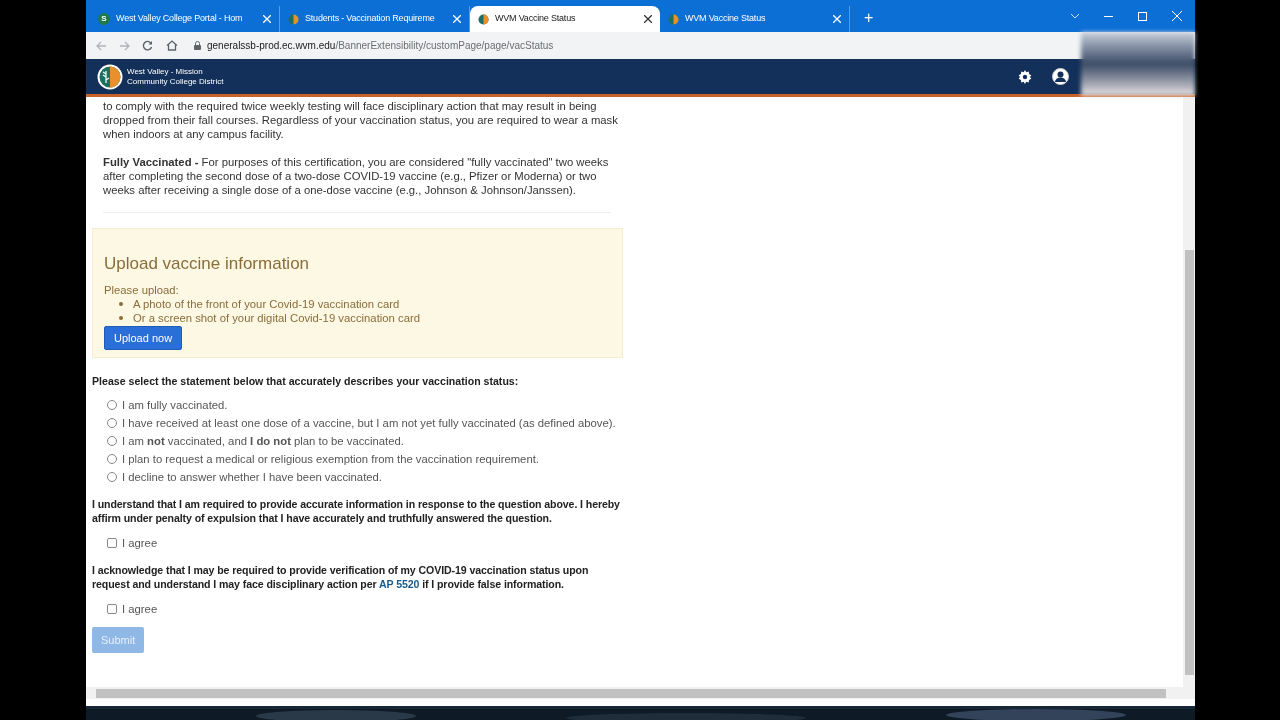 This screenshot has height=720, width=1280. What do you see at coordinates (1075, 16) in the screenshot?
I see `chevron-down-icon` at bounding box center [1075, 16].